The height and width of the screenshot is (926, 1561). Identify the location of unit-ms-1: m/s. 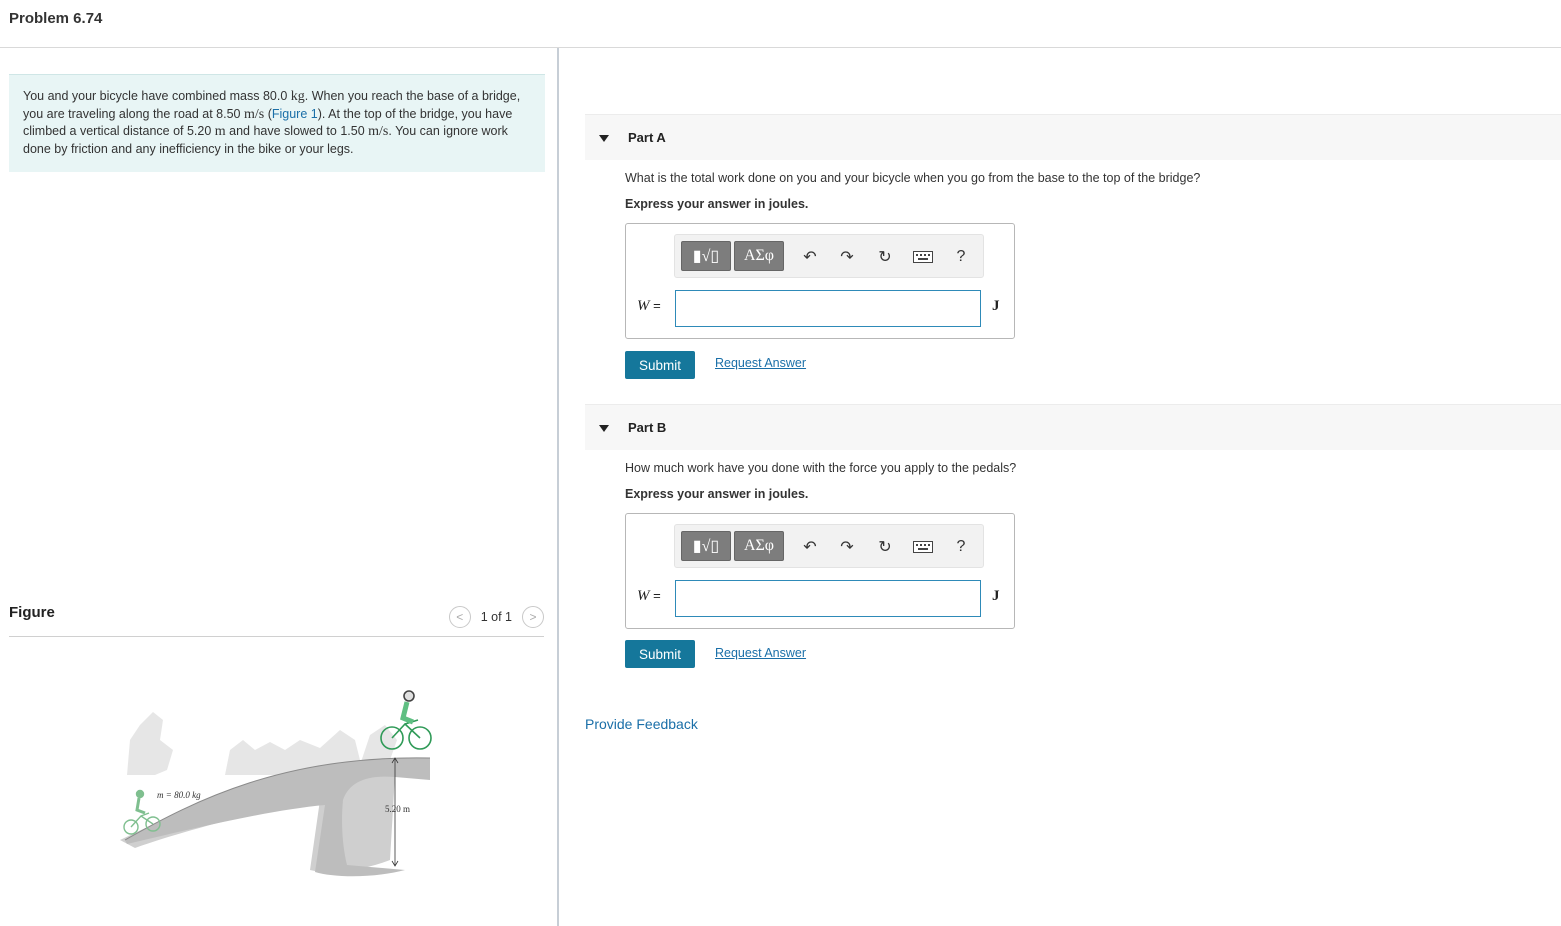
(254, 114).